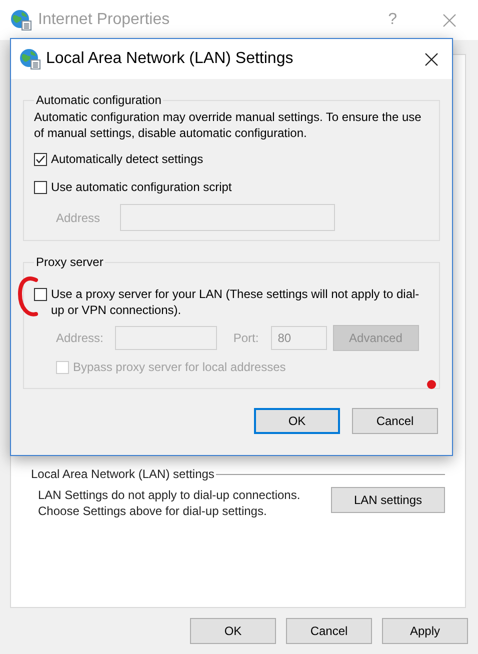 The width and height of the screenshot is (478, 654). Describe the element at coordinates (425, 631) in the screenshot. I see `dialog-button: Apply` at that location.